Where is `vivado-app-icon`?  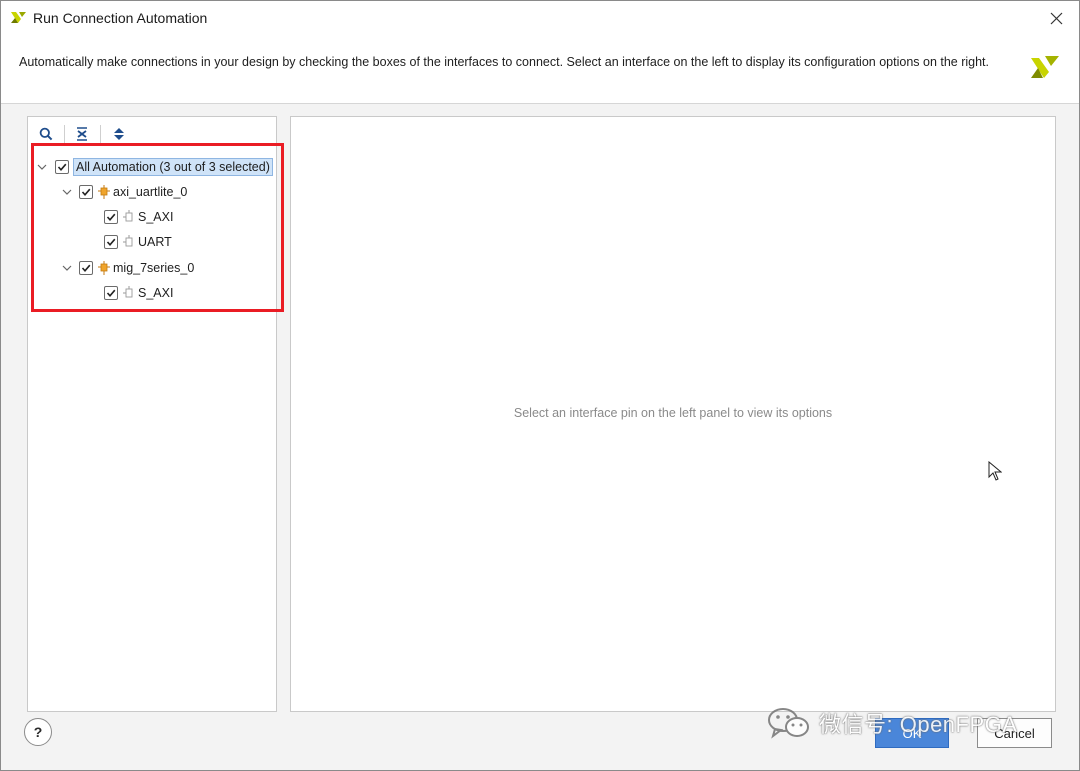 vivado-app-icon is located at coordinates (18, 17).